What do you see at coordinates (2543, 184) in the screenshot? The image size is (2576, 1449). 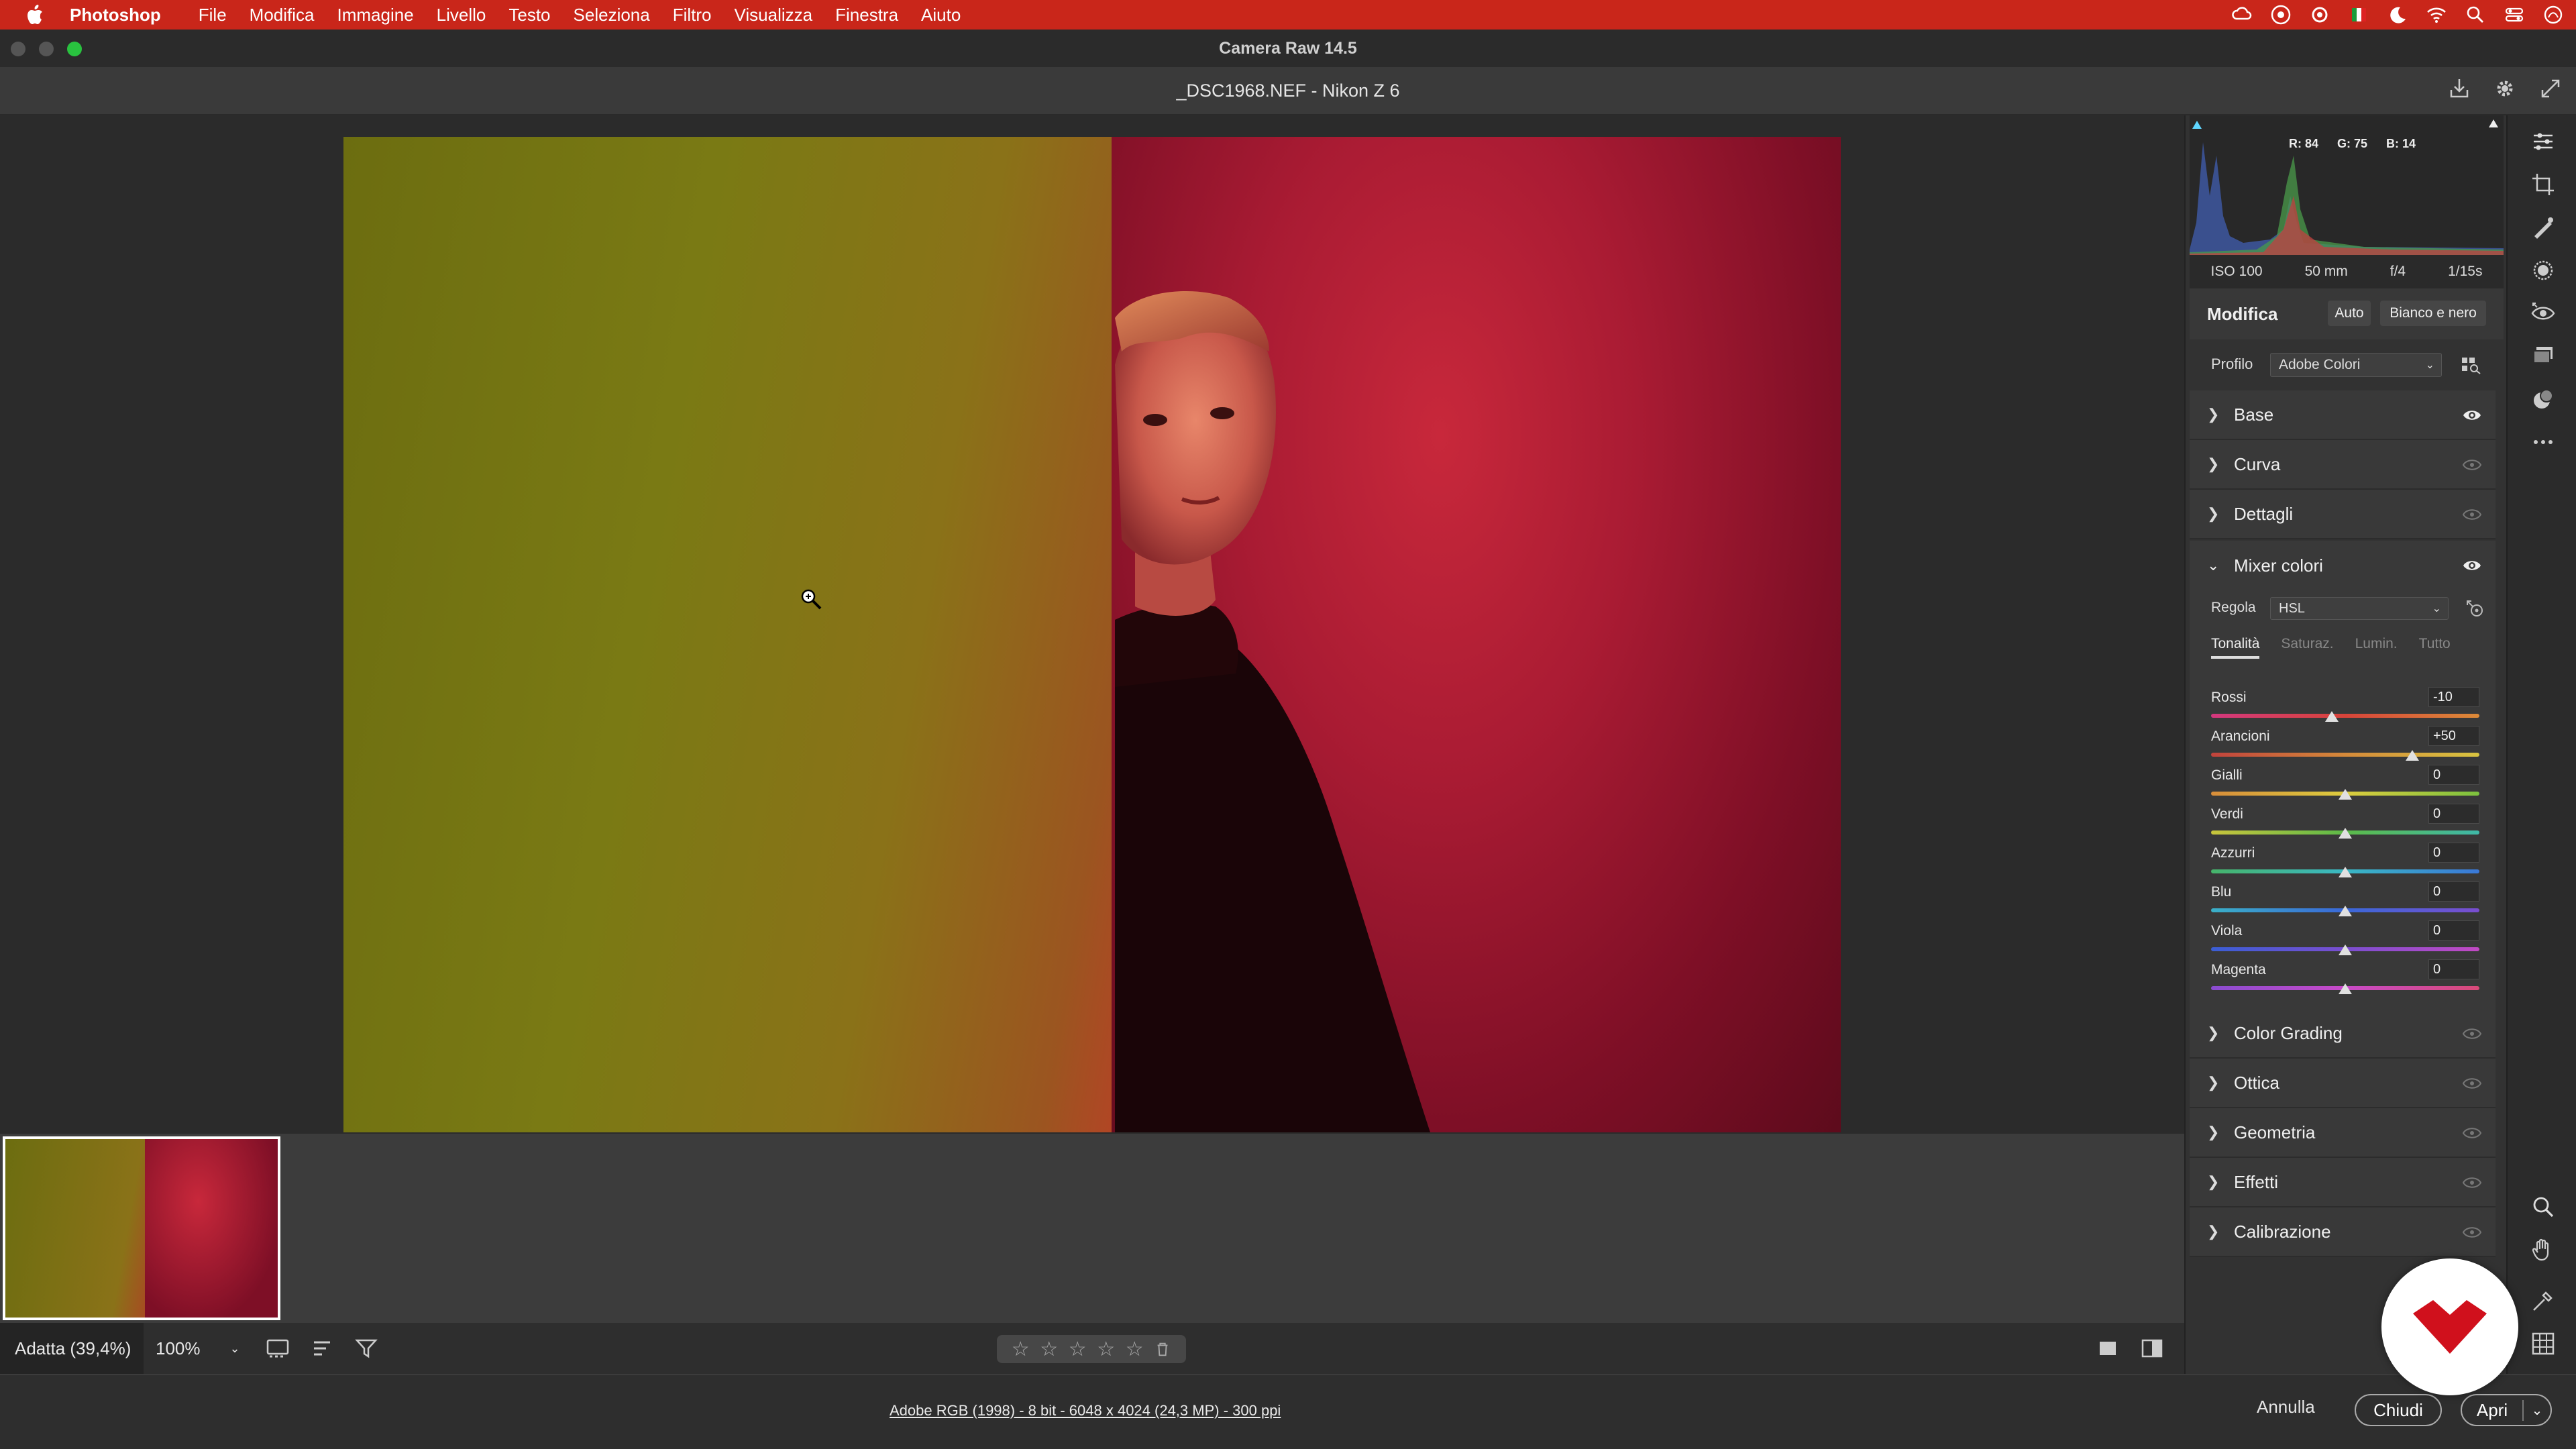 I see `crop-icon` at bounding box center [2543, 184].